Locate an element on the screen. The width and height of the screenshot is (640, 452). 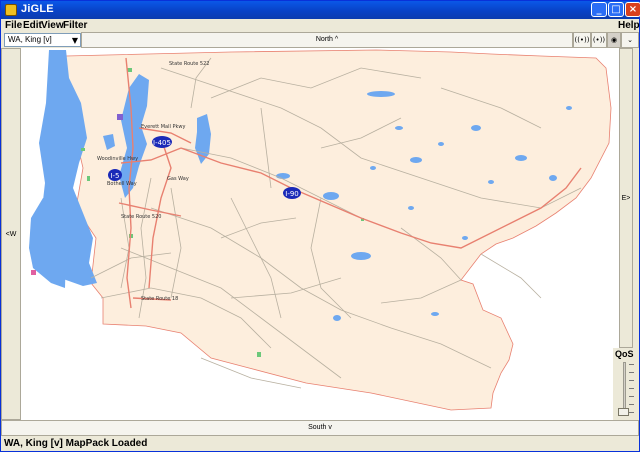
pan-north-button: North ^ is located at coordinates (327, 40).